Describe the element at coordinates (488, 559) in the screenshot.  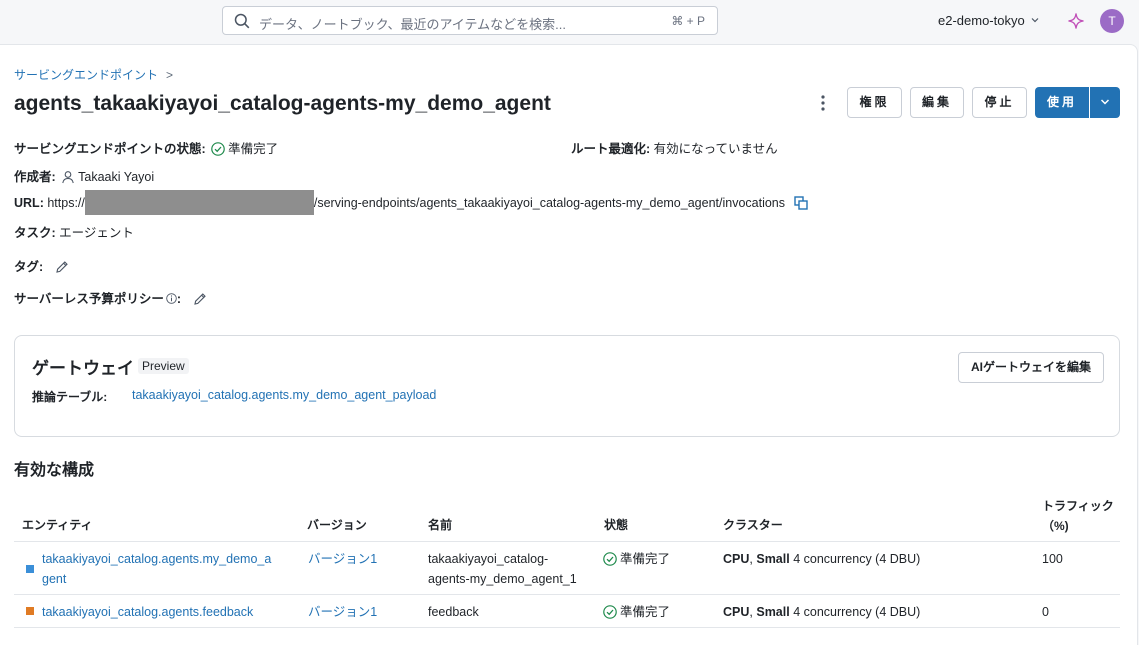
I see `name-line-1: takaakiyayoi_catalog-` at that location.